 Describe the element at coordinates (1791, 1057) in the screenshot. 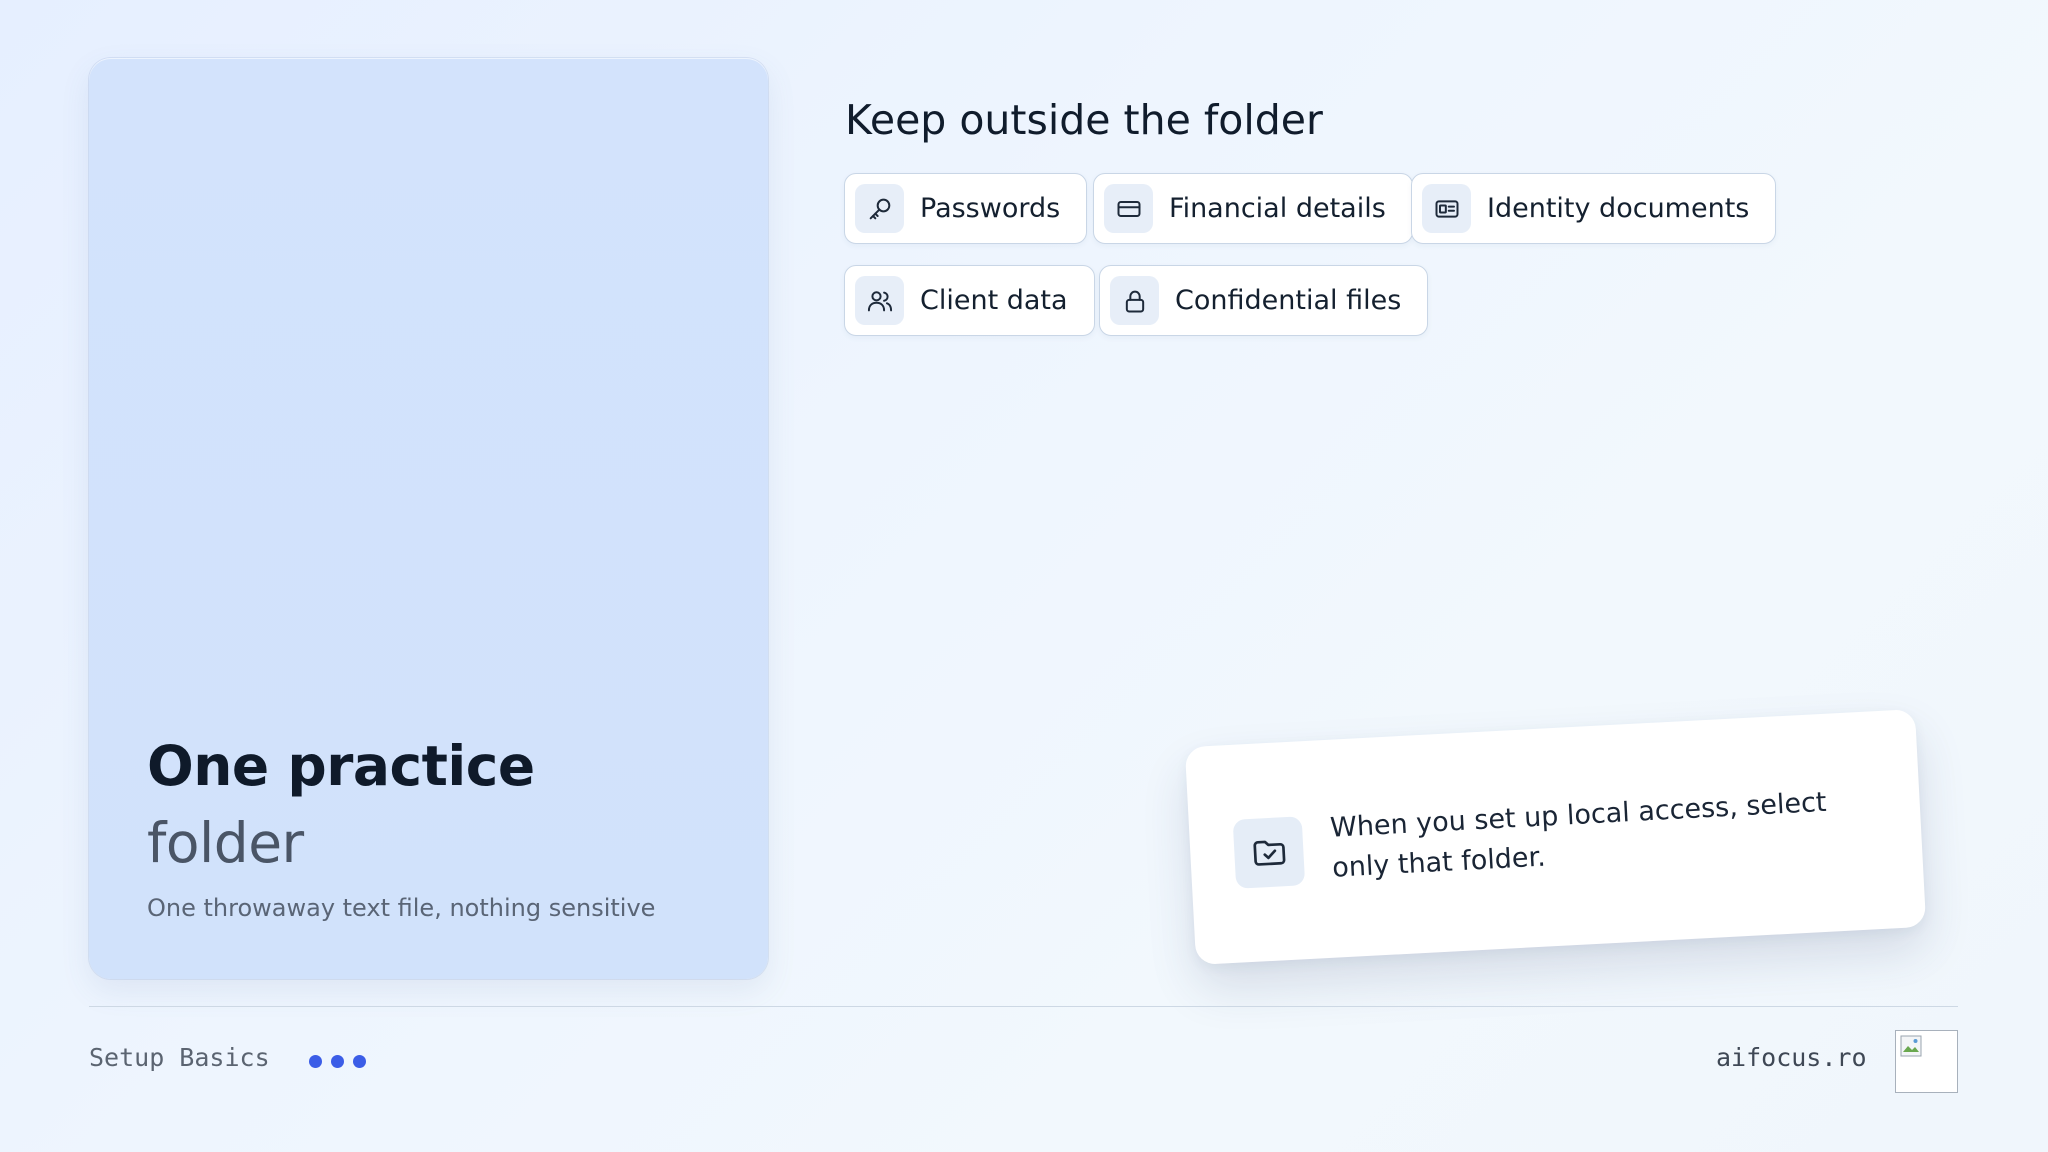

I see `footer-site-label: aifocus.ro` at that location.